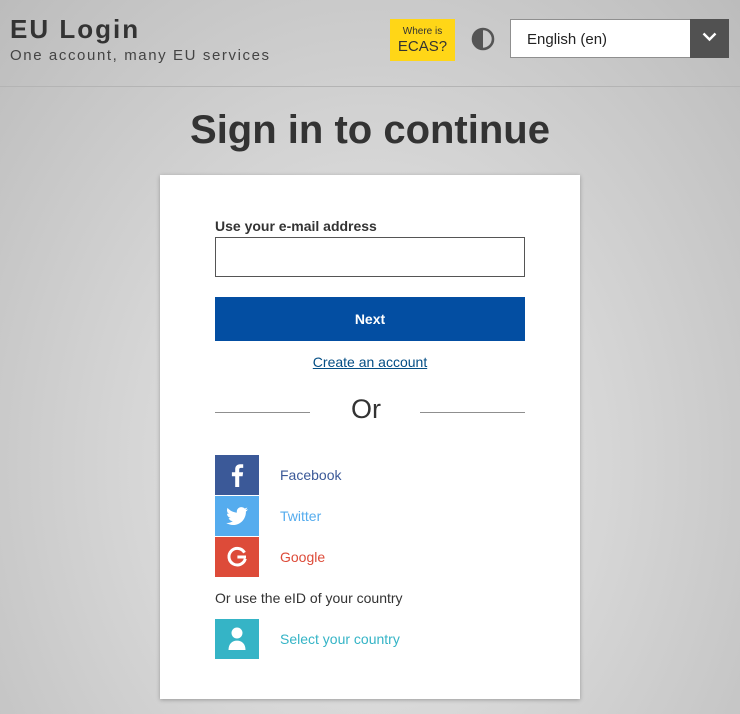 Image resolution: width=740 pixels, height=714 pixels. What do you see at coordinates (237, 516) in the screenshot?
I see `twitter-icon` at bounding box center [237, 516].